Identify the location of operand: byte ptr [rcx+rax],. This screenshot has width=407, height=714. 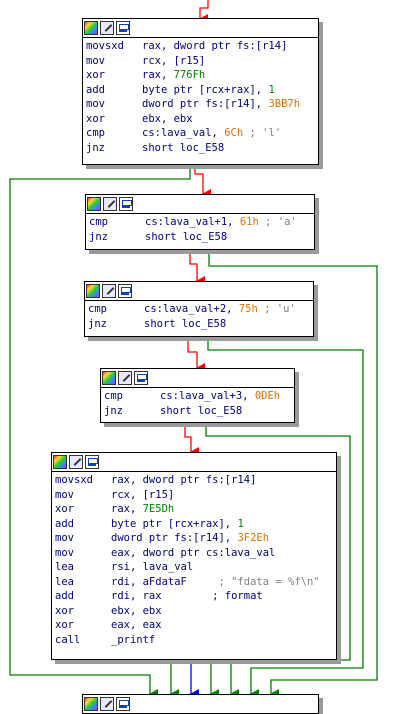
(174, 523).